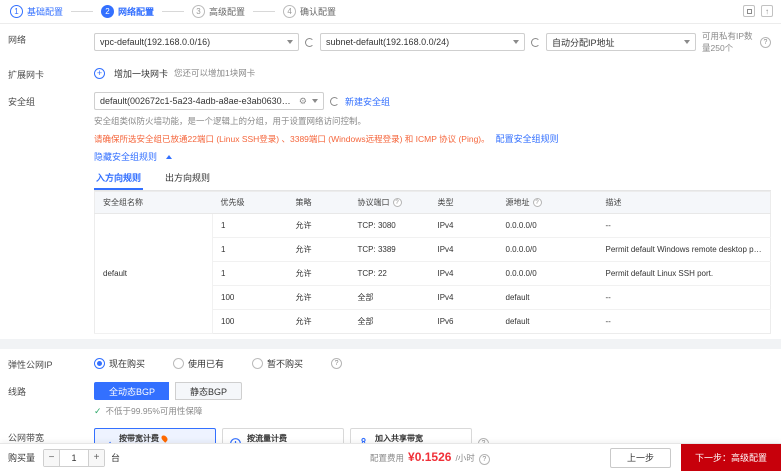  I want to click on step-advanced-config: 3 高级配置, so click(218, 11).